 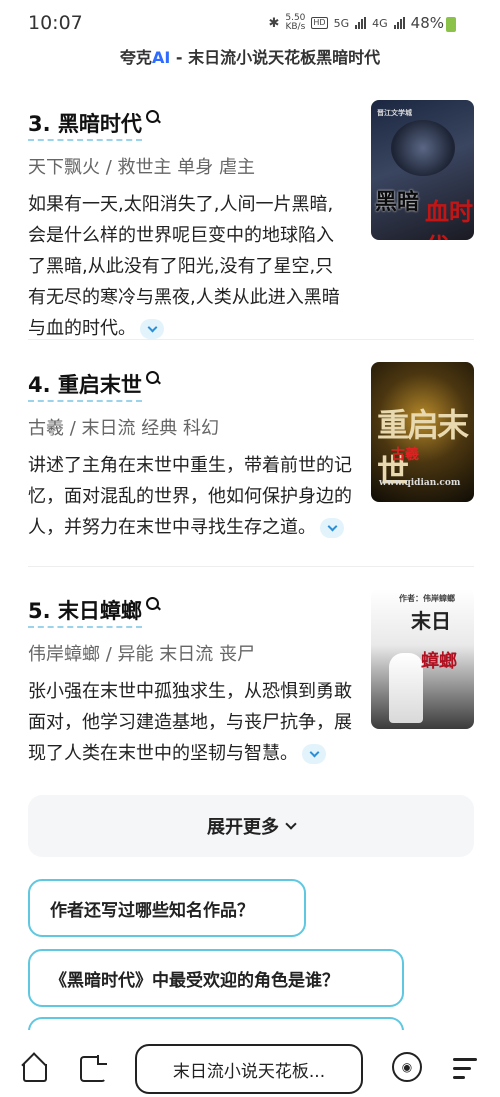 What do you see at coordinates (167, 908) in the screenshot?
I see `suggested-question-1: 作者还写过哪些知名作品？` at bounding box center [167, 908].